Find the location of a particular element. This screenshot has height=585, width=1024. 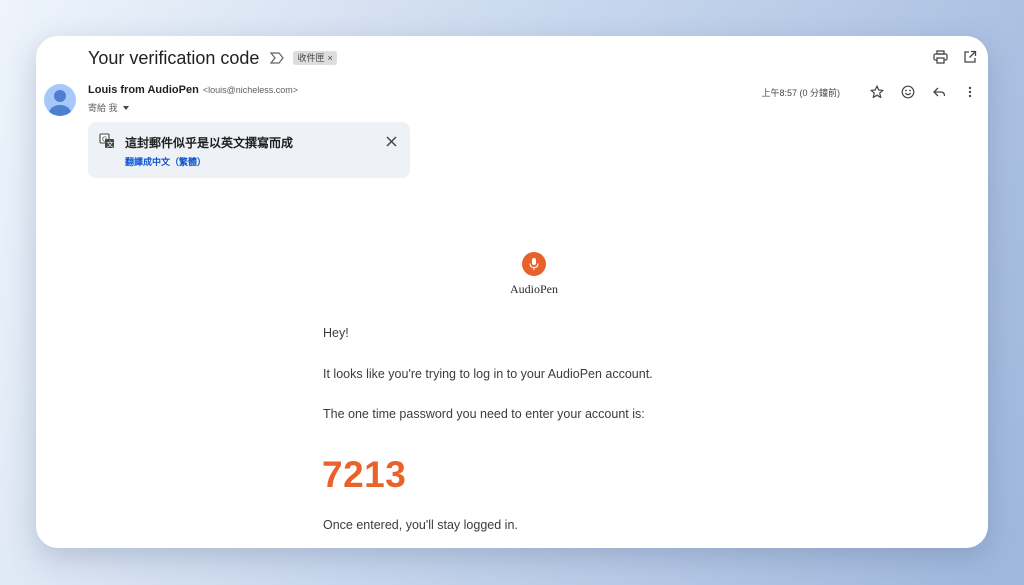

print-icon is located at coordinates (940, 57).